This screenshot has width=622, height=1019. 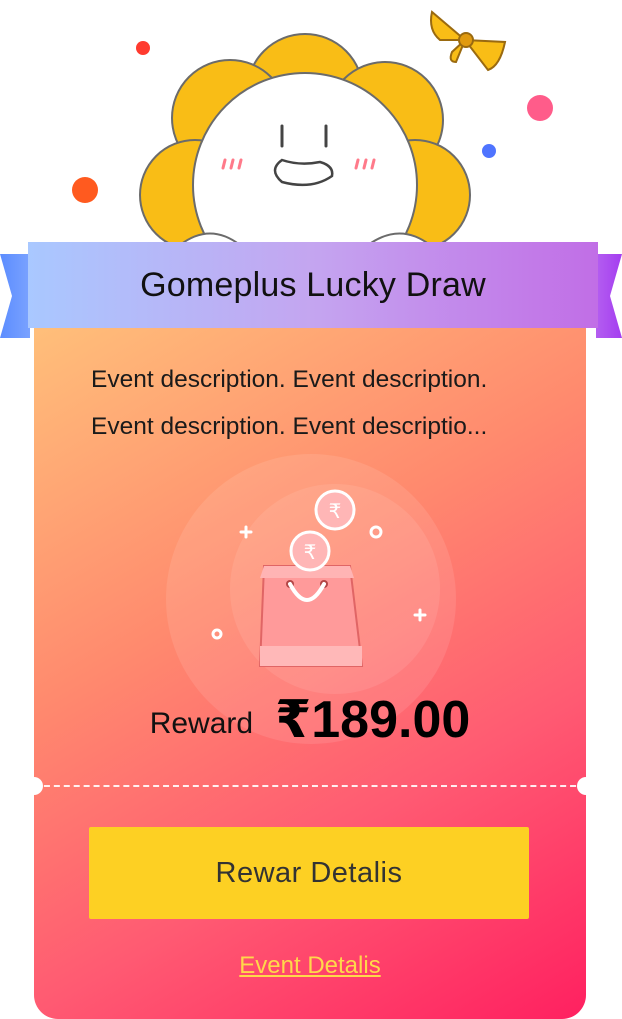 I want to click on event-details-link: Event Detalis, so click(x=310, y=966).